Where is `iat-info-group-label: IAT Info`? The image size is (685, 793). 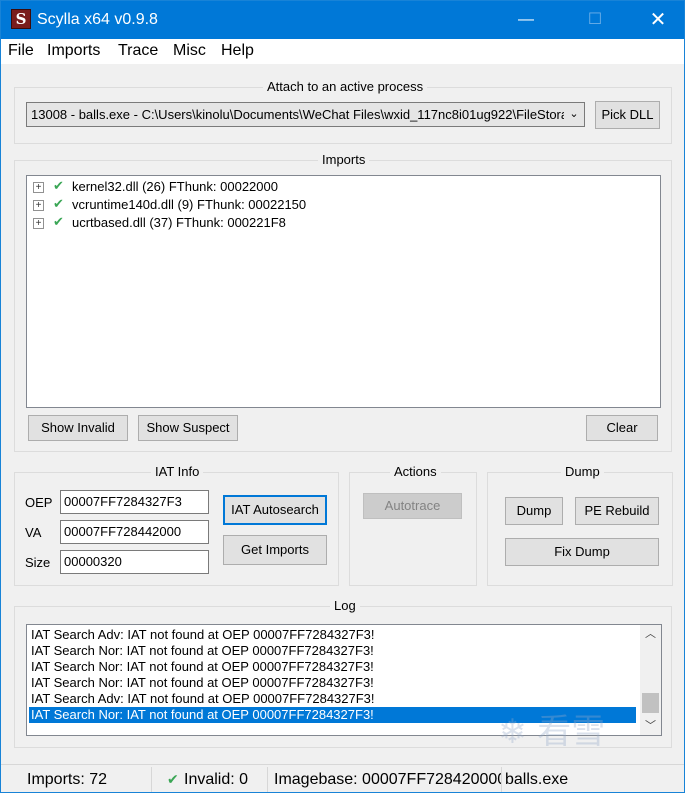 iat-info-group-label: IAT Info is located at coordinates (177, 471).